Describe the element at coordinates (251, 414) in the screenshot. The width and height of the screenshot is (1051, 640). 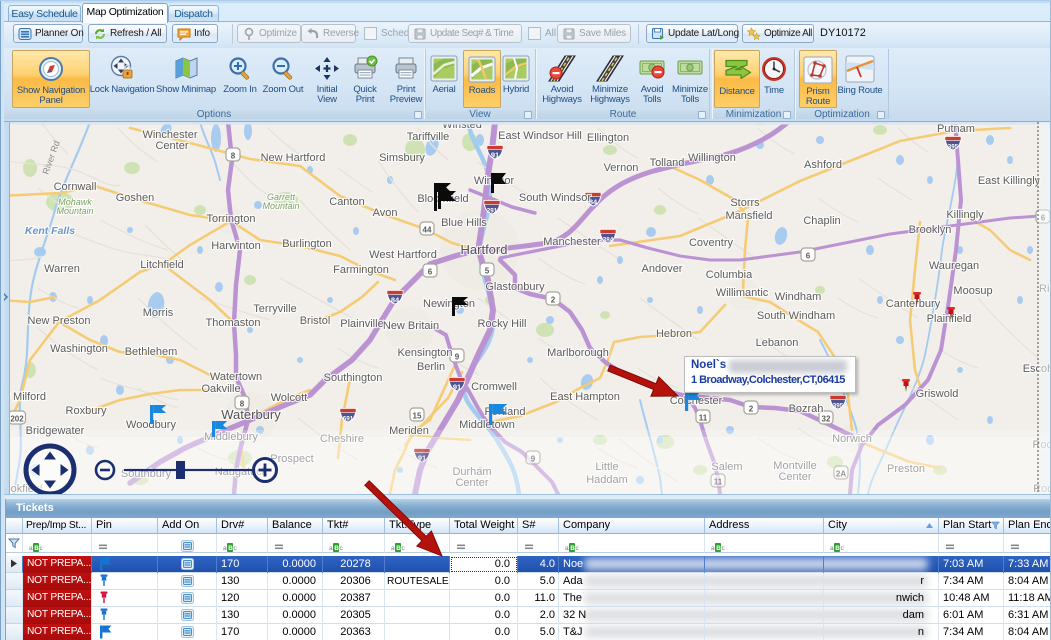
I see `svg-text: Waterbury` at that location.